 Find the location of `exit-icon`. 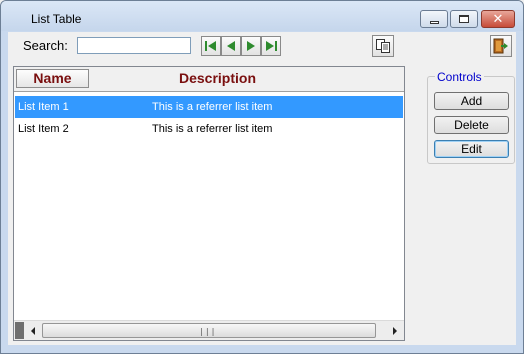

exit-icon is located at coordinates (500, 46).